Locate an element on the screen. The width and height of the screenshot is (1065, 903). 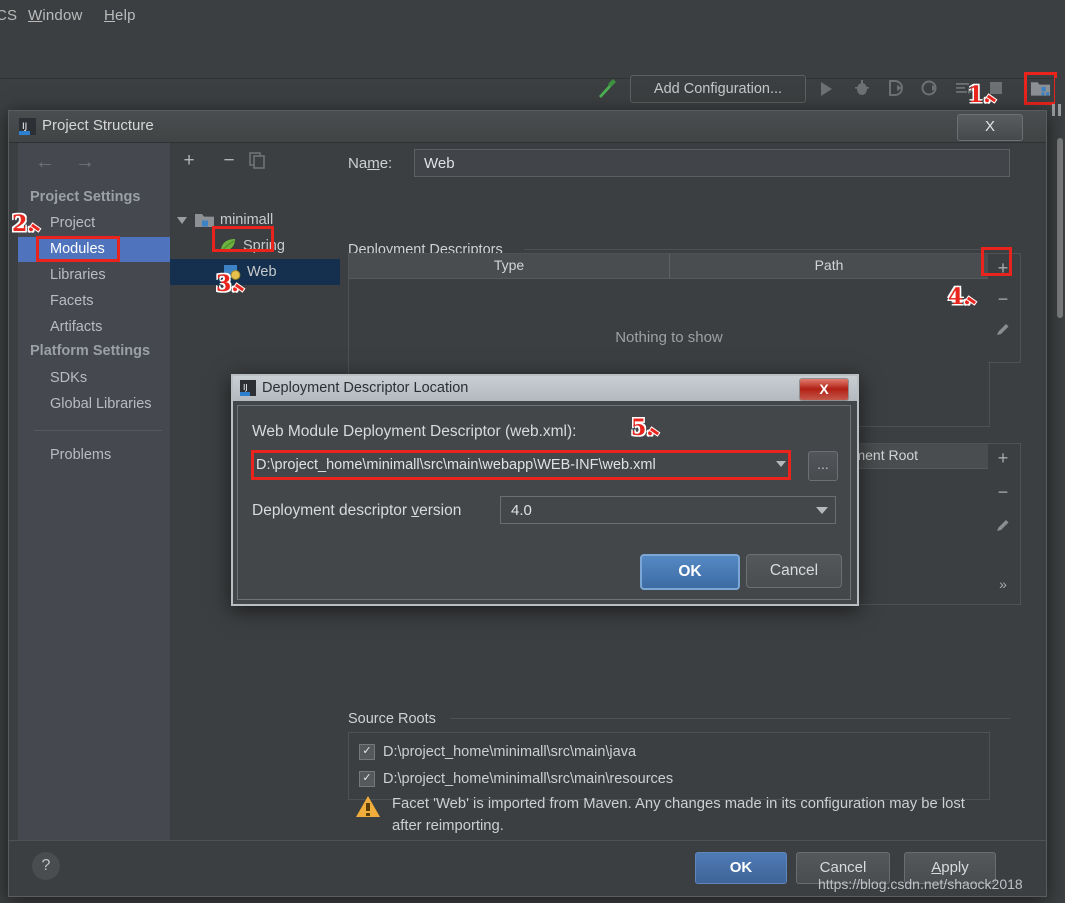
arrow-right-icon: → is located at coordinates (85, 162).